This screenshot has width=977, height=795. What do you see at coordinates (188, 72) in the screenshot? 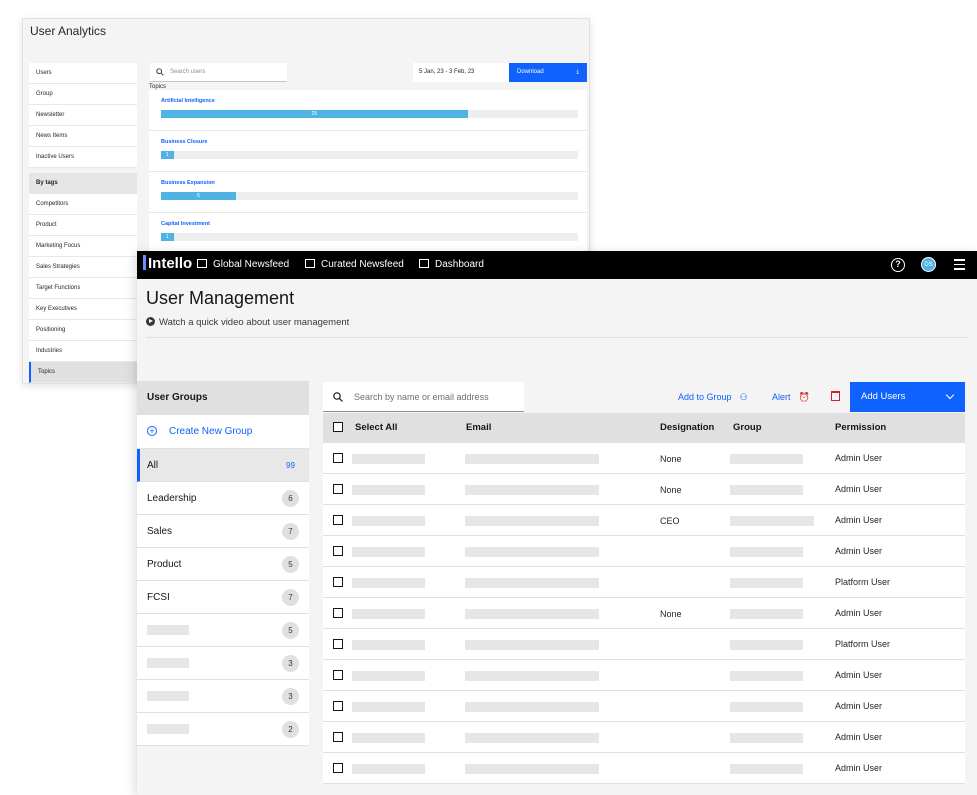
I see `analytics-search-placeholder: Search users` at bounding box center [188, 72].